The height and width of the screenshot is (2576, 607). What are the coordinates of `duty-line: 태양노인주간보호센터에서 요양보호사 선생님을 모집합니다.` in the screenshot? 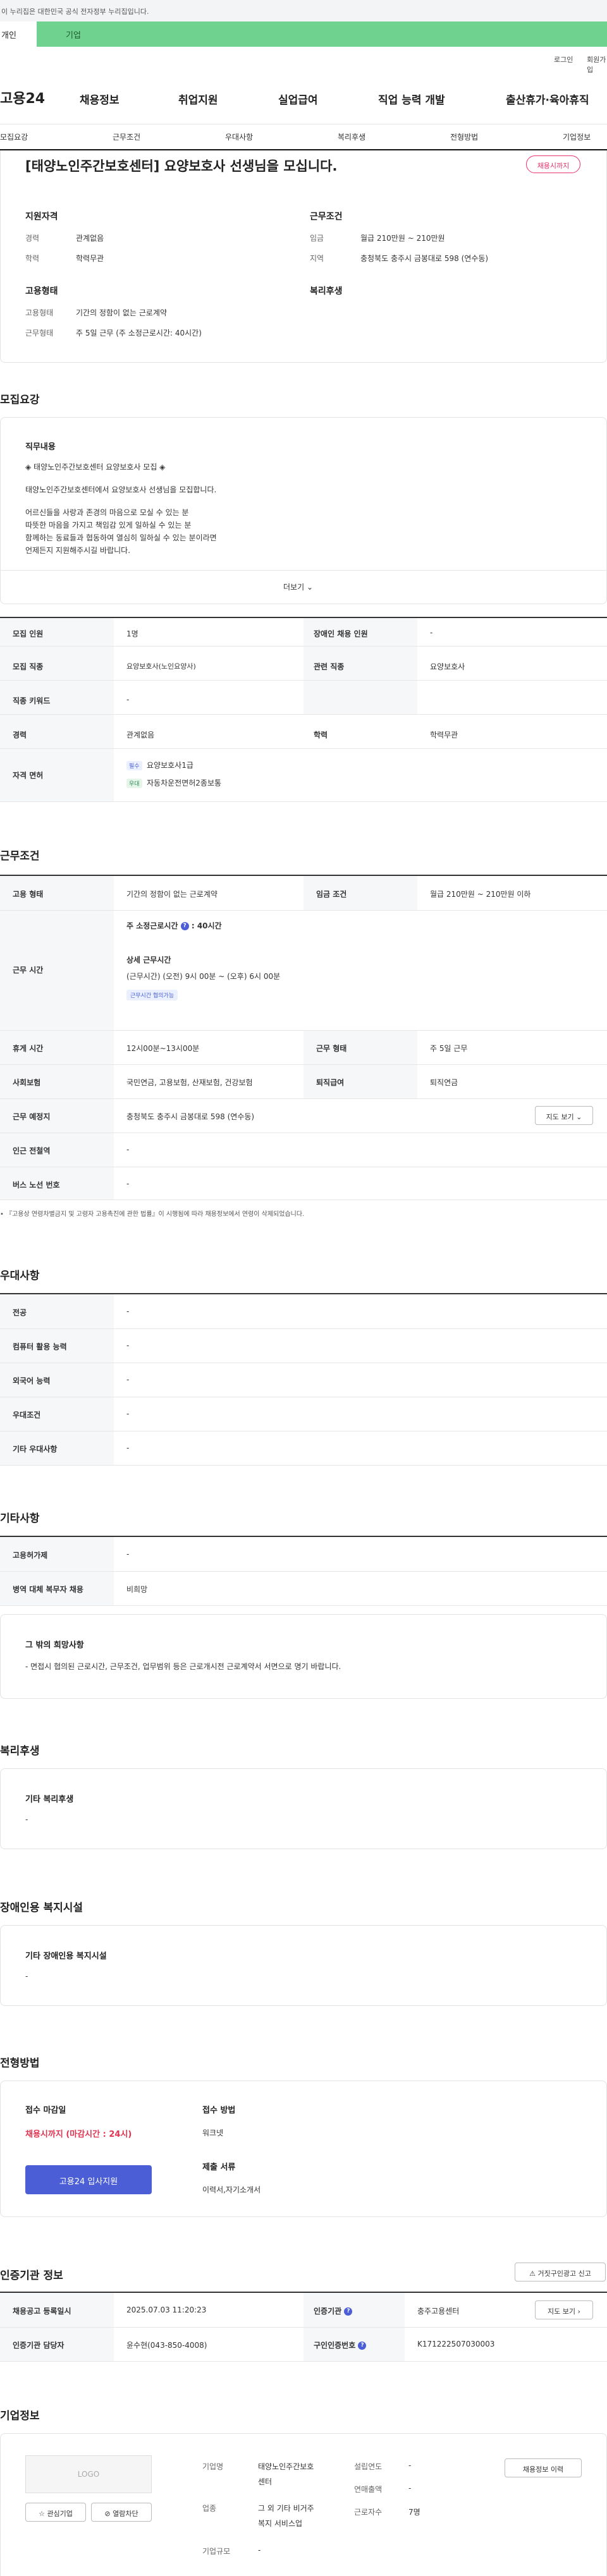 It's located at (121, 490).